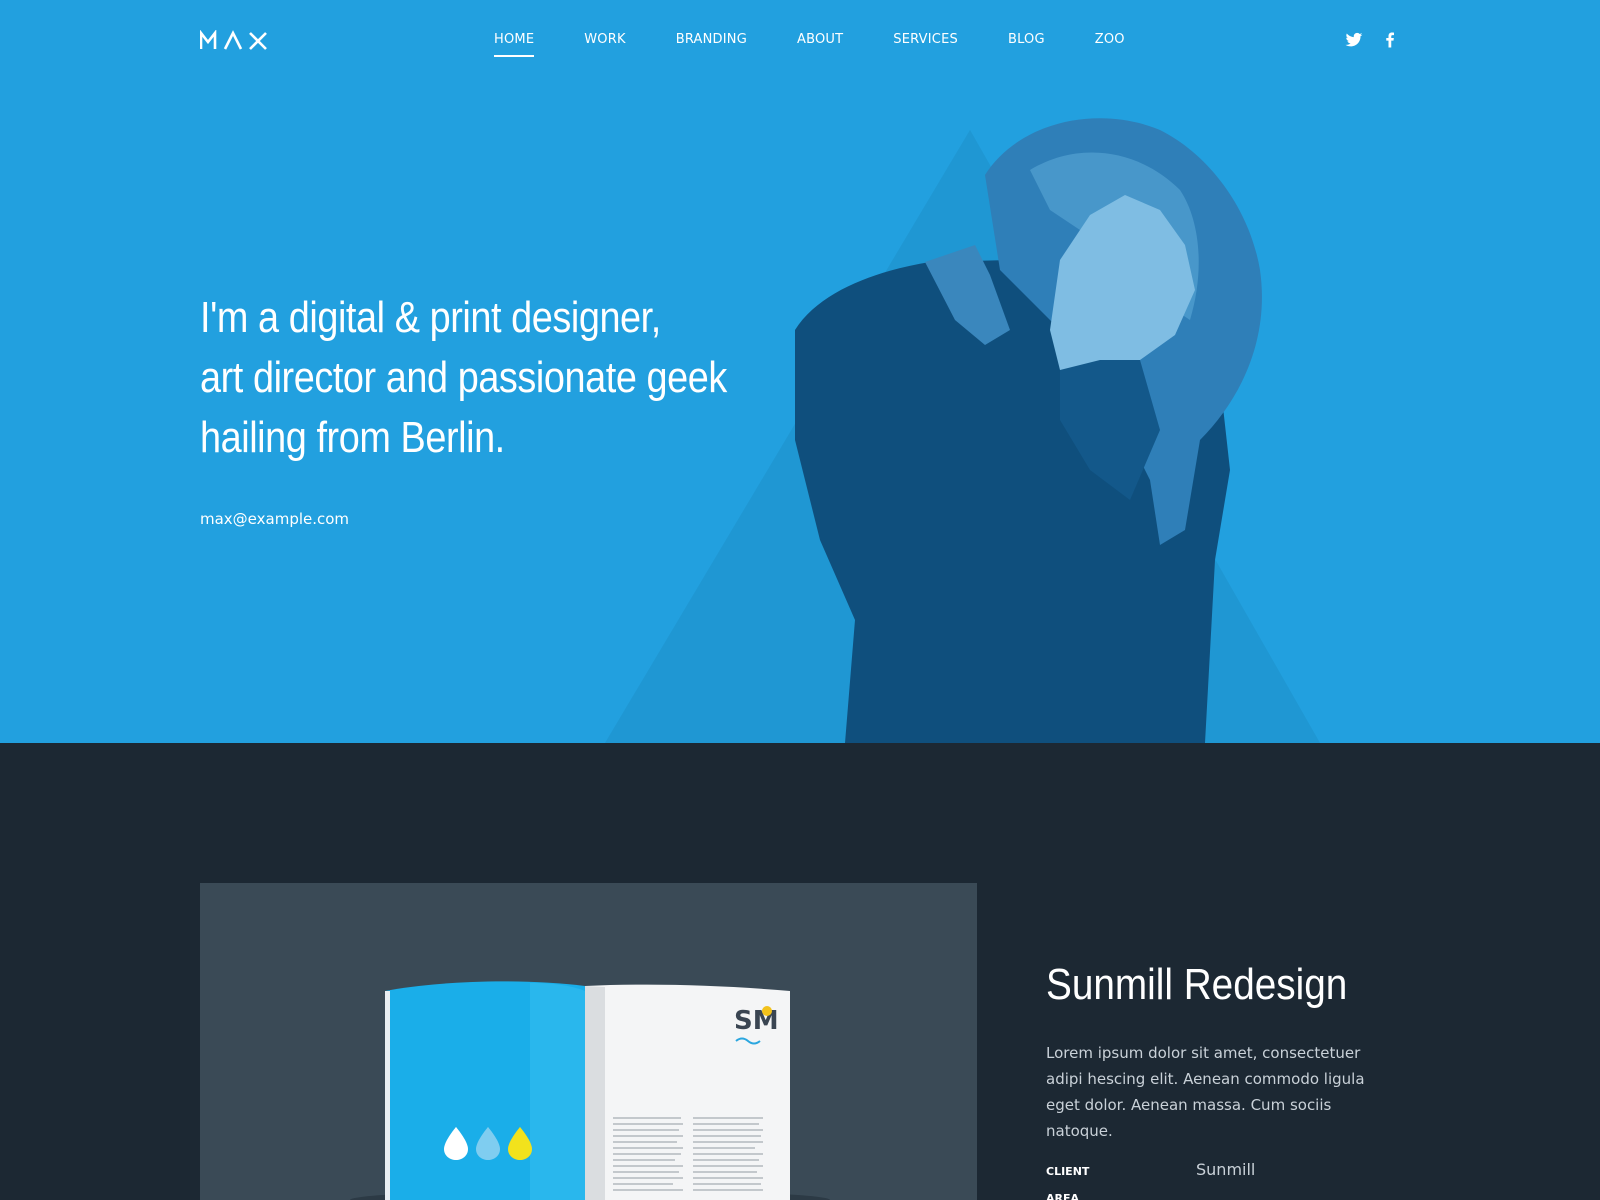 Image resolution: width=1600 pixels, height=1200 pixels. I want to click on project-image: SM, so click(588, 1041).